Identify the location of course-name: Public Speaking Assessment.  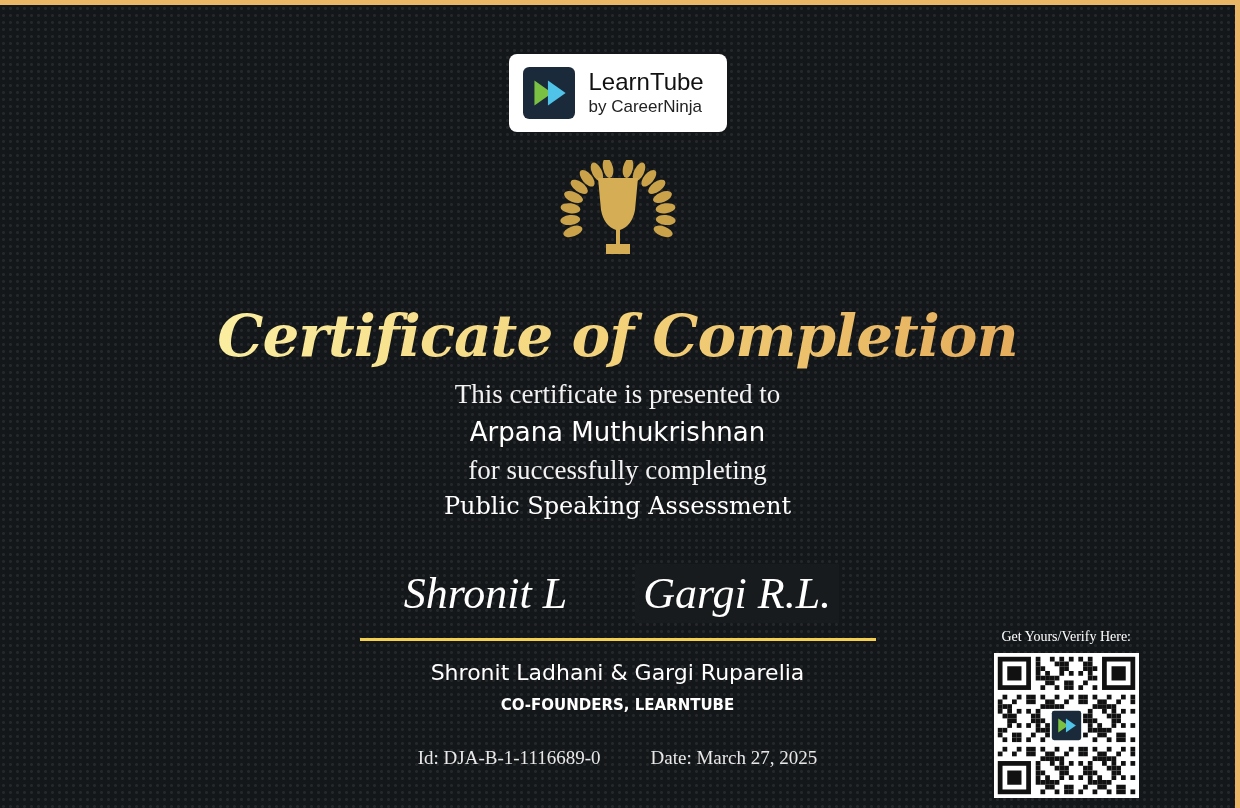
(617, 506).